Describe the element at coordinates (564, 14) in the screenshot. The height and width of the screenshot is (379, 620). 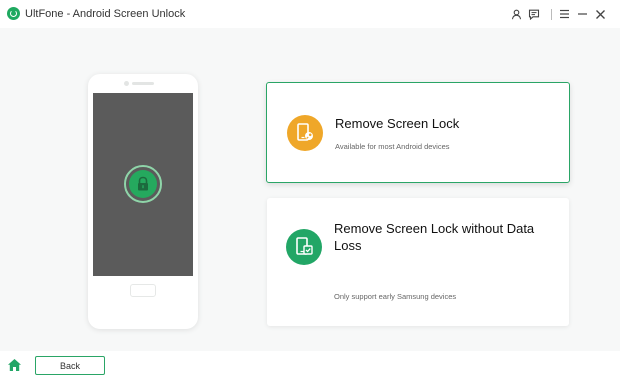
I see `menu-icon` at that location.